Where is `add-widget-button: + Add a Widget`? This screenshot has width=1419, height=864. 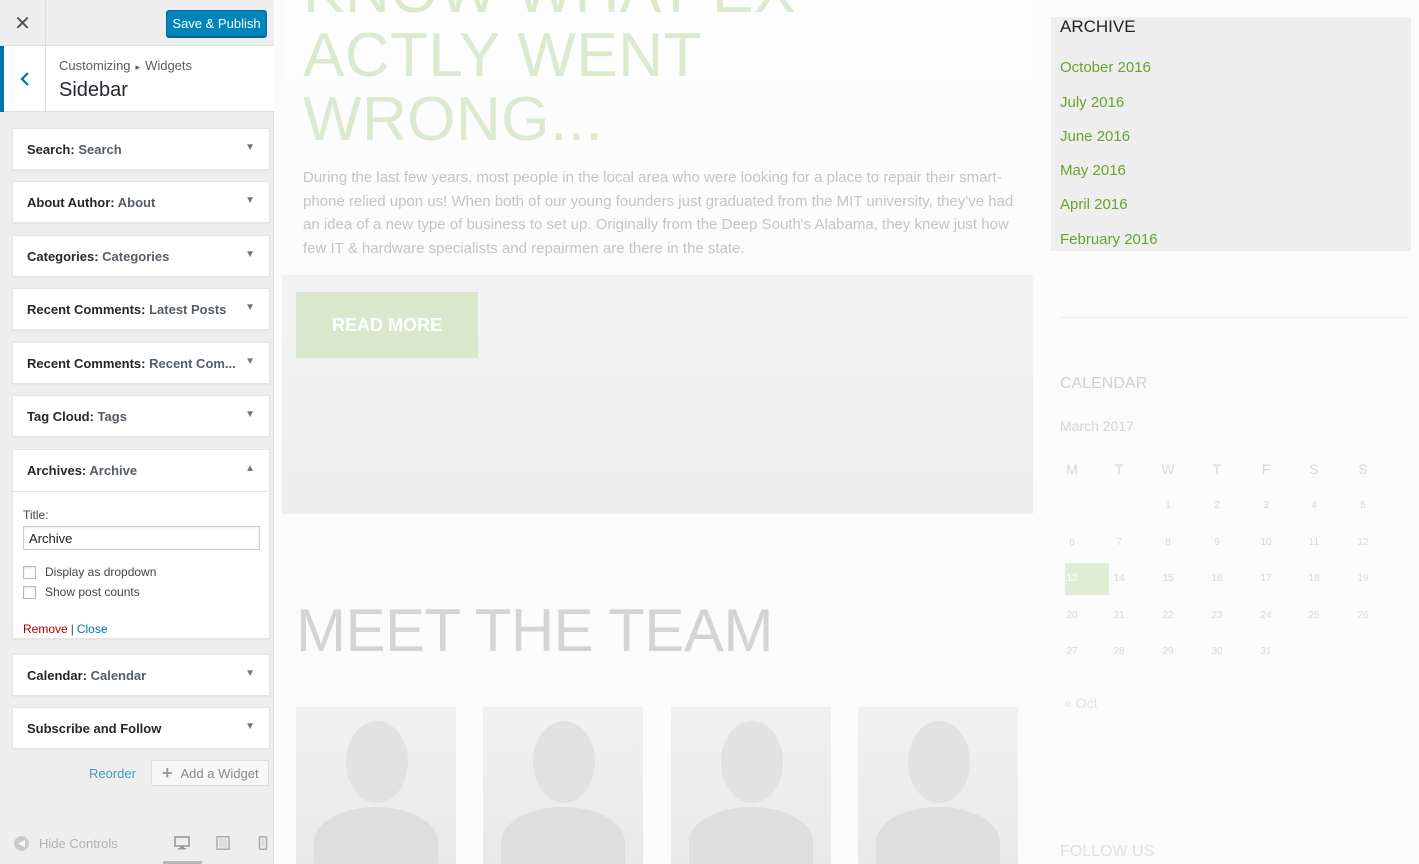
add-widget-button: + Add a Widget is located at coordinates (210, 773).